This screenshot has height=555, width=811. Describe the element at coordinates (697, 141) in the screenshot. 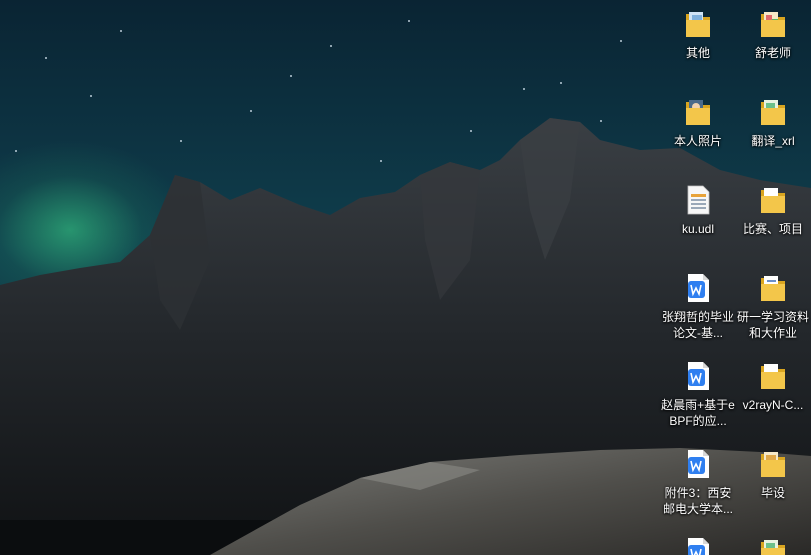

I see `desktop-icon-label: 本人照片` at that location.